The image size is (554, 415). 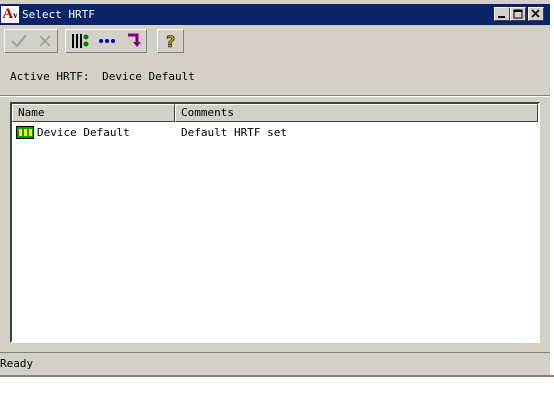 I want to click on hrtf-device-icon, so click(x=25, y=132).